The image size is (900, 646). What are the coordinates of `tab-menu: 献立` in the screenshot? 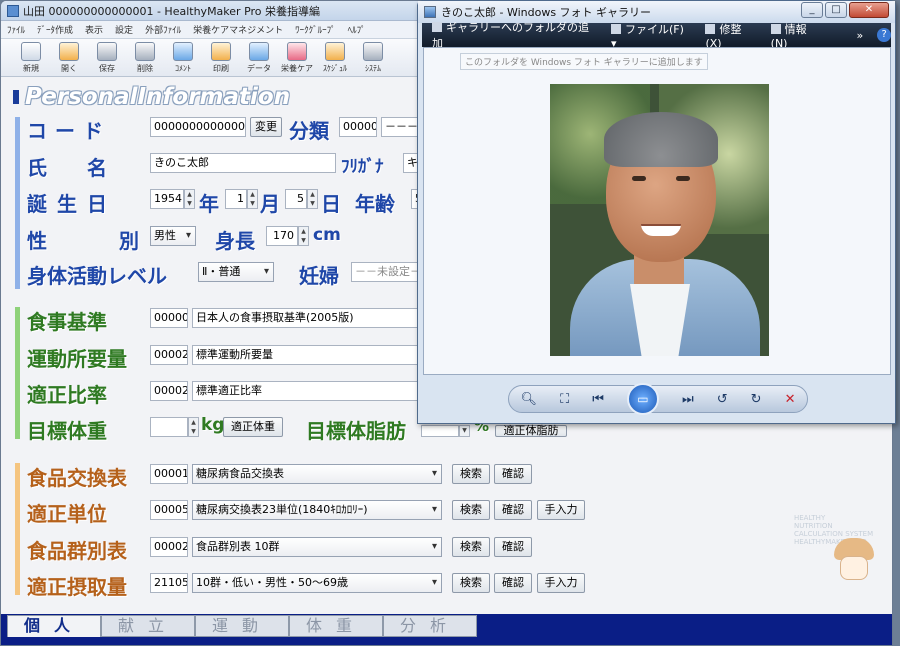 It's located at (148, 626).